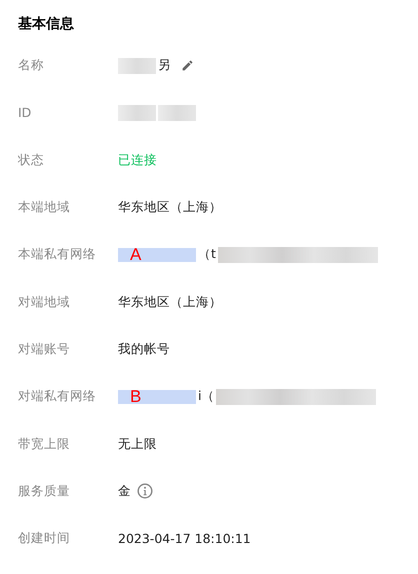 The height and width of the screenshot is (574, 418). What do you see at coordinates (31, 160) in the screenshot?
I see `field-label: 状态` at bounding box center [31, 160].